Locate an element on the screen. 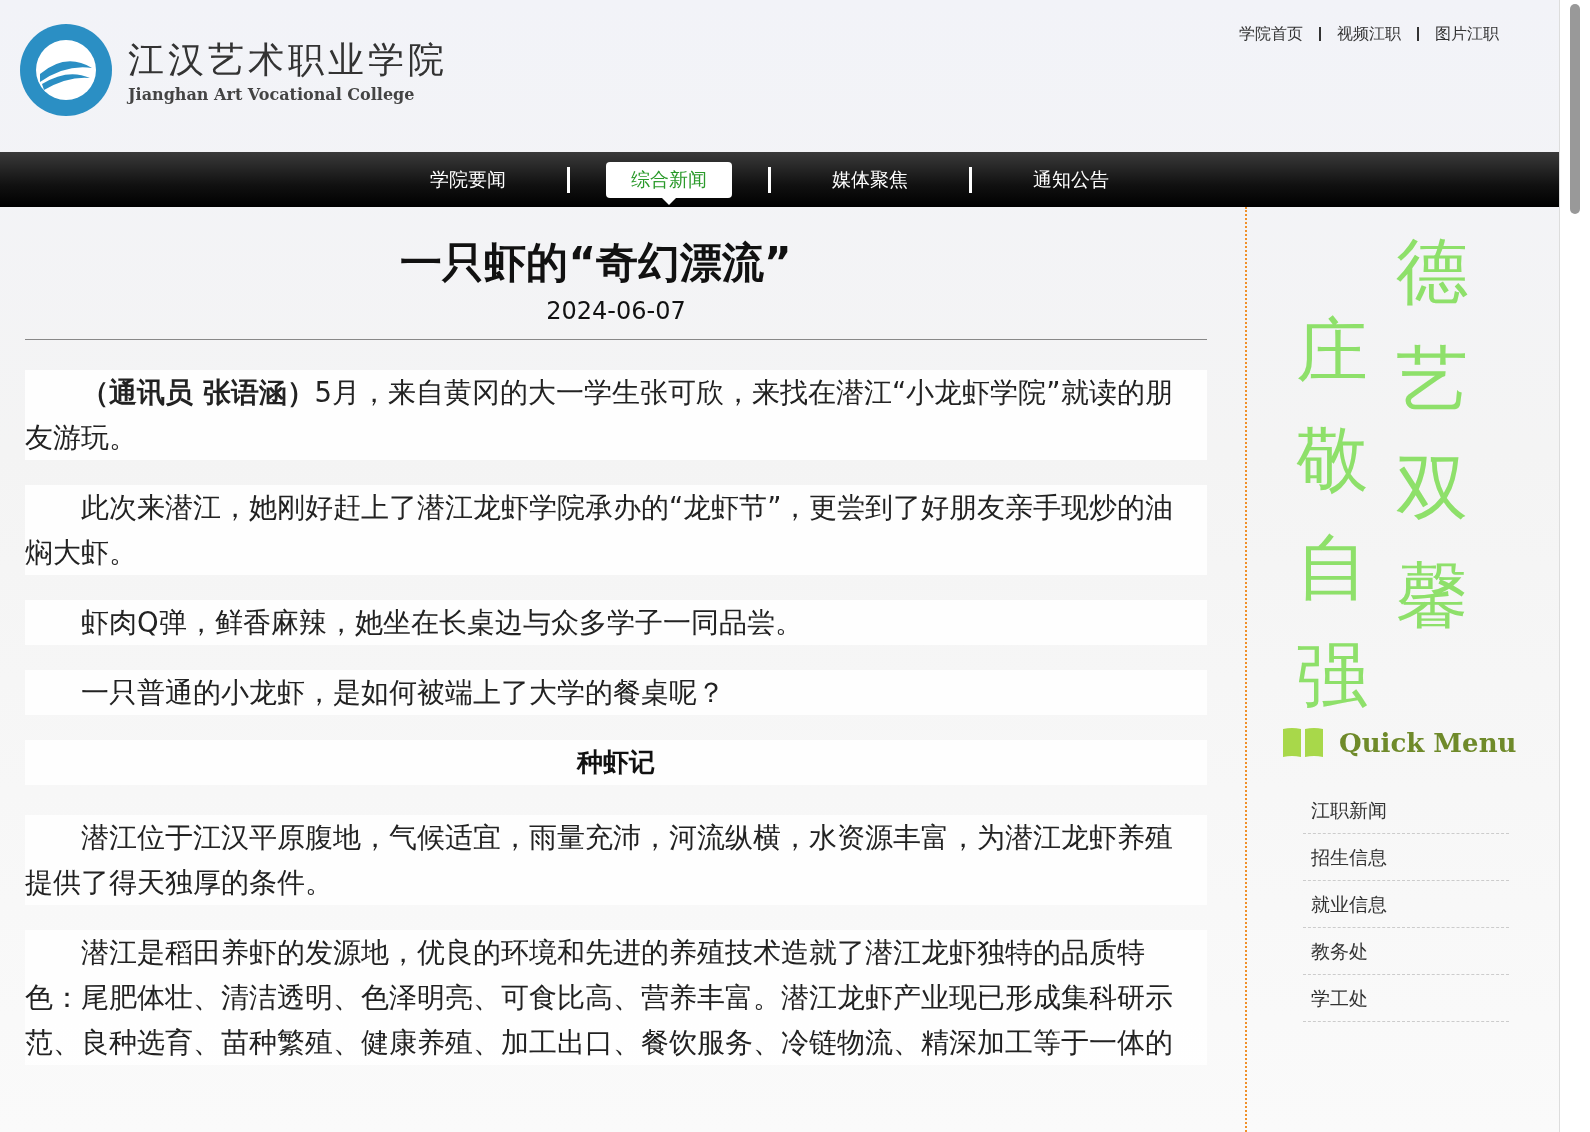 This screenshot has height=1132, width=1590. scrollbar-thumb is located at coordinates (1575, 109).